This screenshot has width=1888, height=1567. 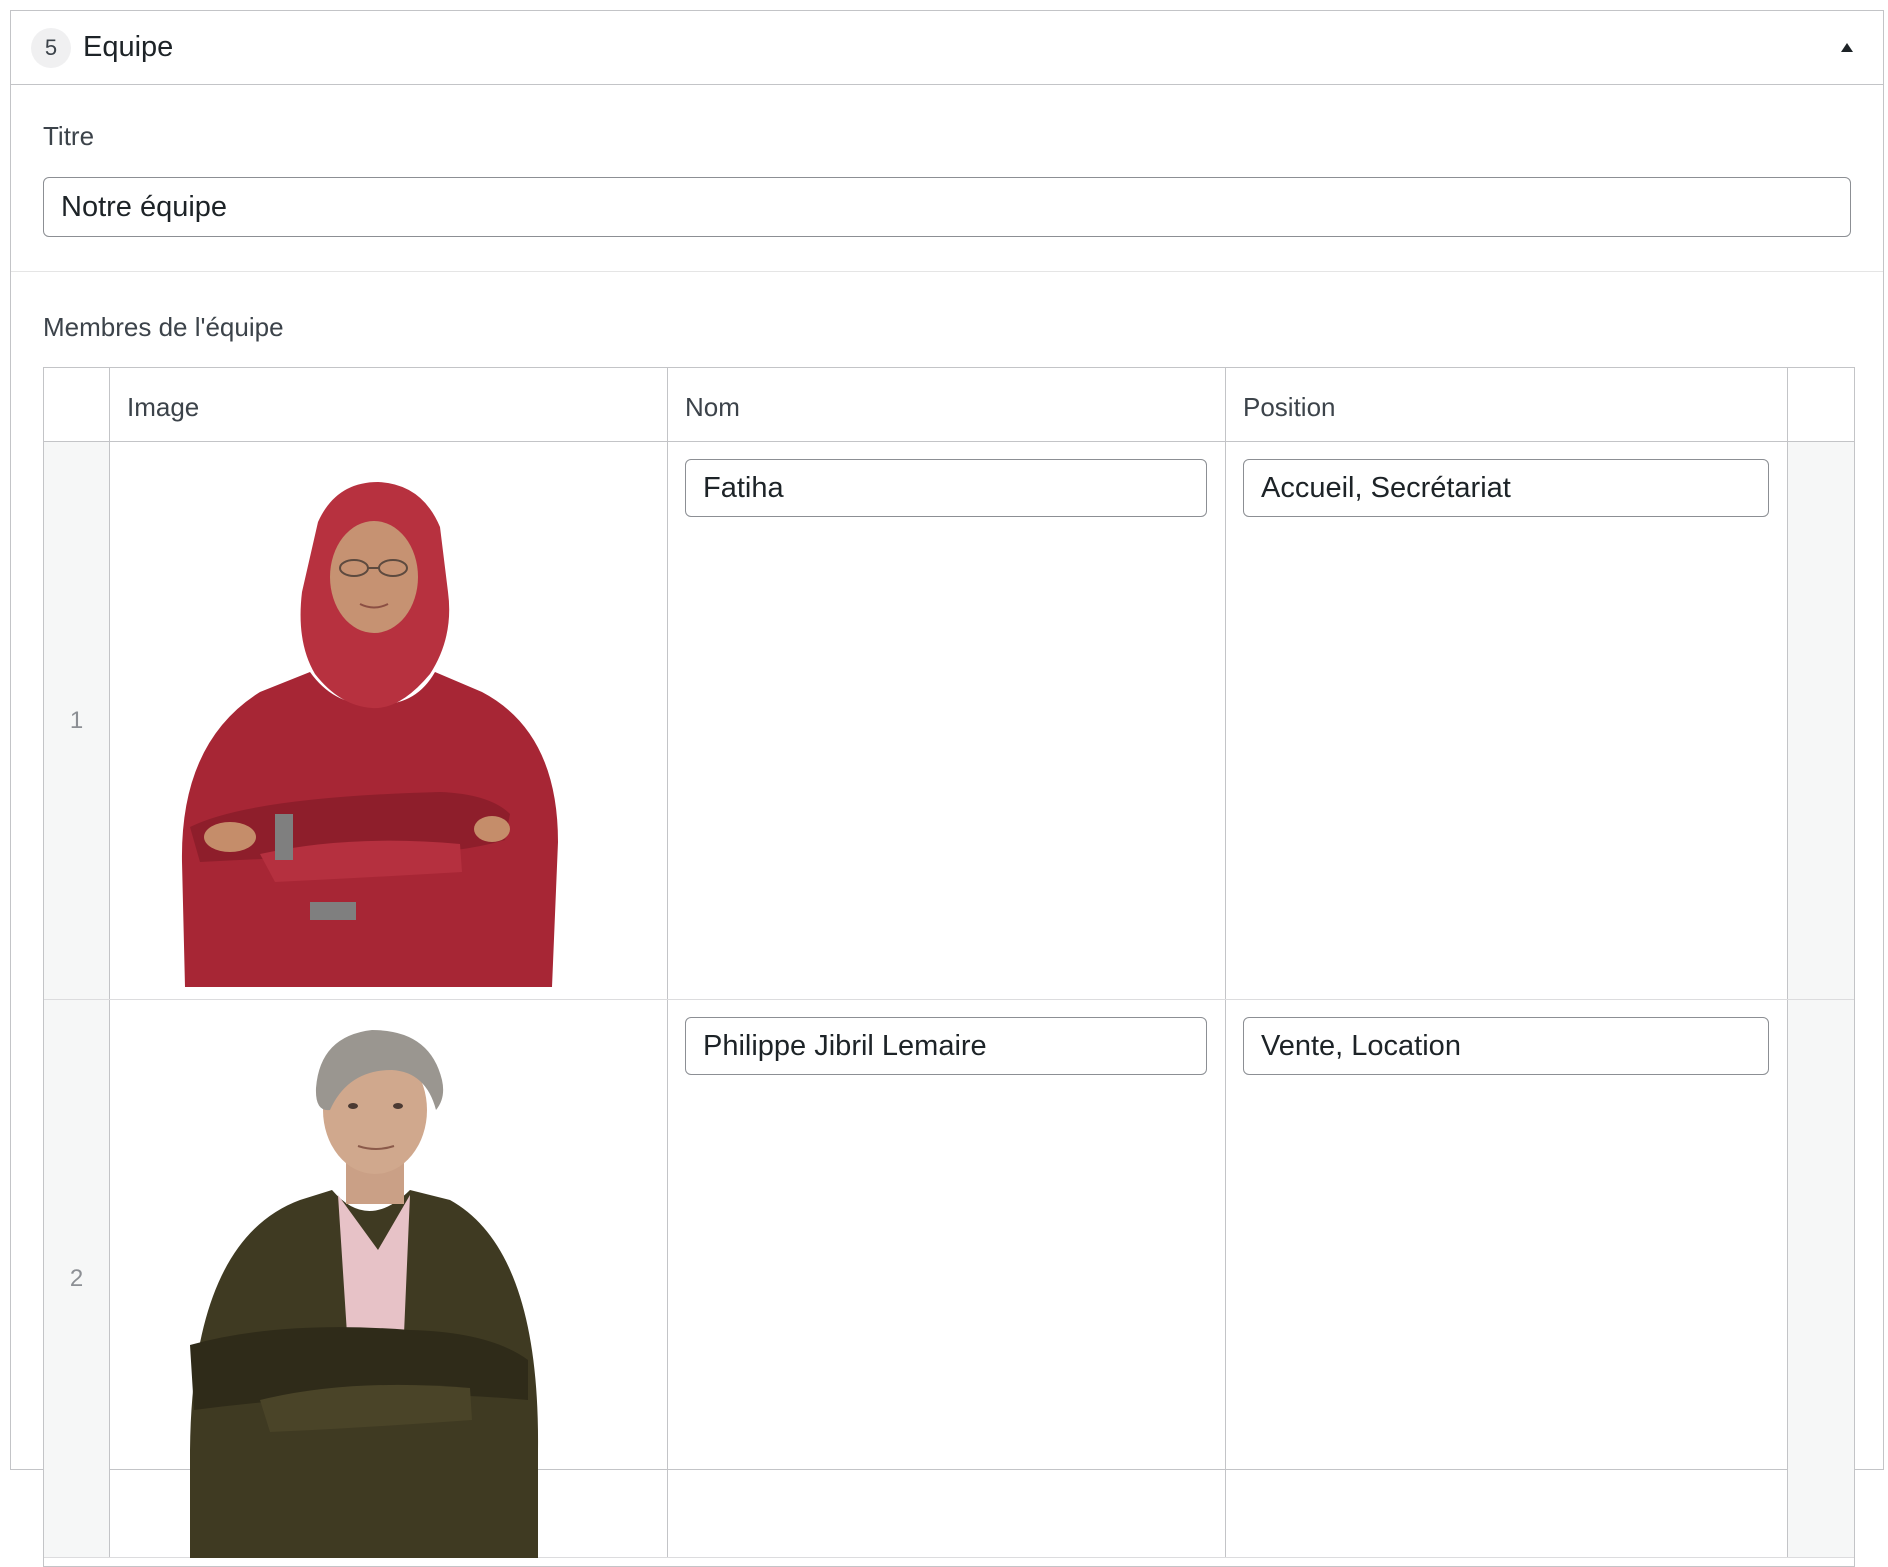 What do you see at coordinates (1289, 407) in the screenshot?
I see `column-header-position: Position` at bounding box center [1289, 407].